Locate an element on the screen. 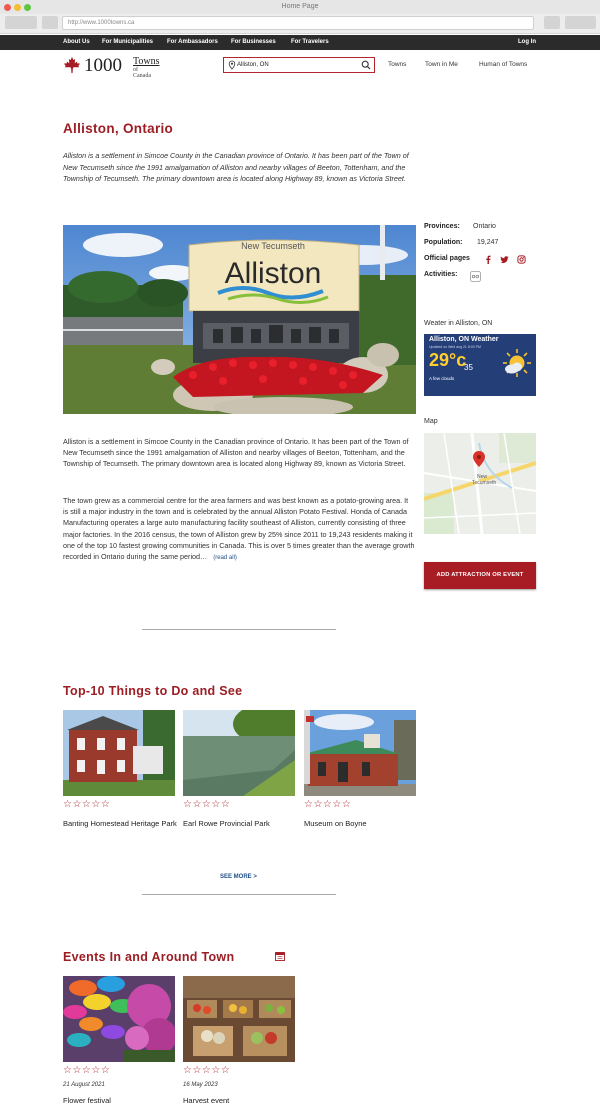 This screenshot has width=600, height=1117. fact-provinces: Provinces: Ontario is located at coordinates (460, 226).